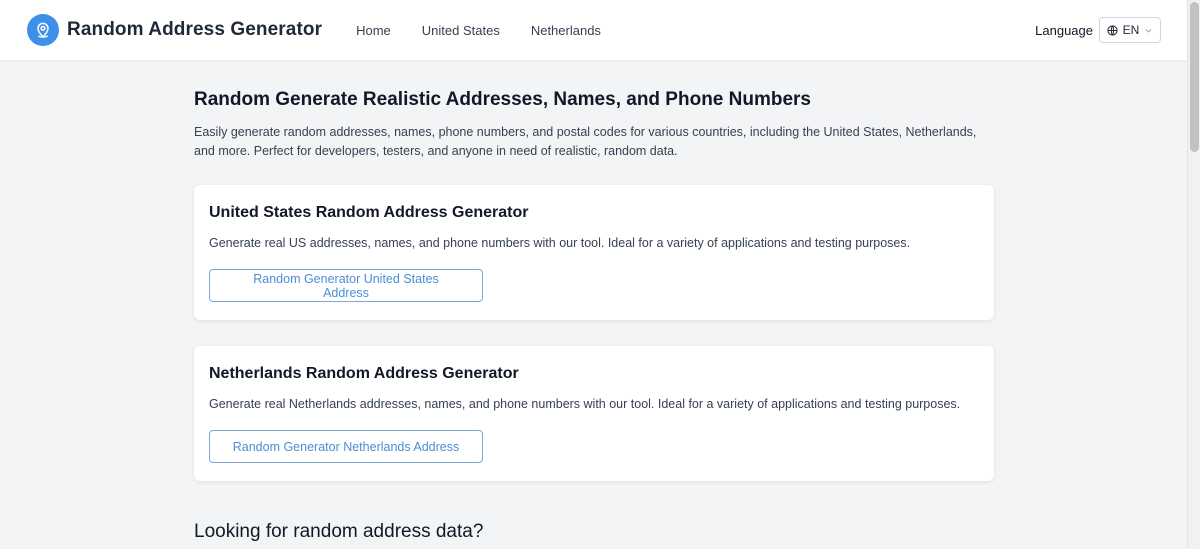  I want to click on page-scrollbar, so click(1193, 274).